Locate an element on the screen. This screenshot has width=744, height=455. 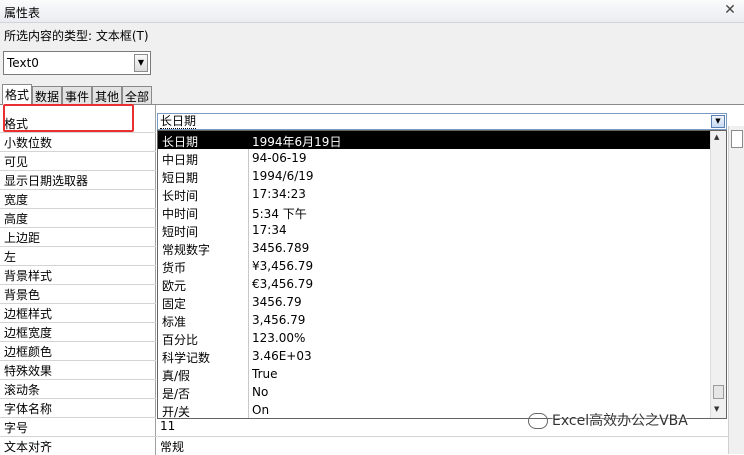
property-label: 左 is located at coordinates (10, 256).